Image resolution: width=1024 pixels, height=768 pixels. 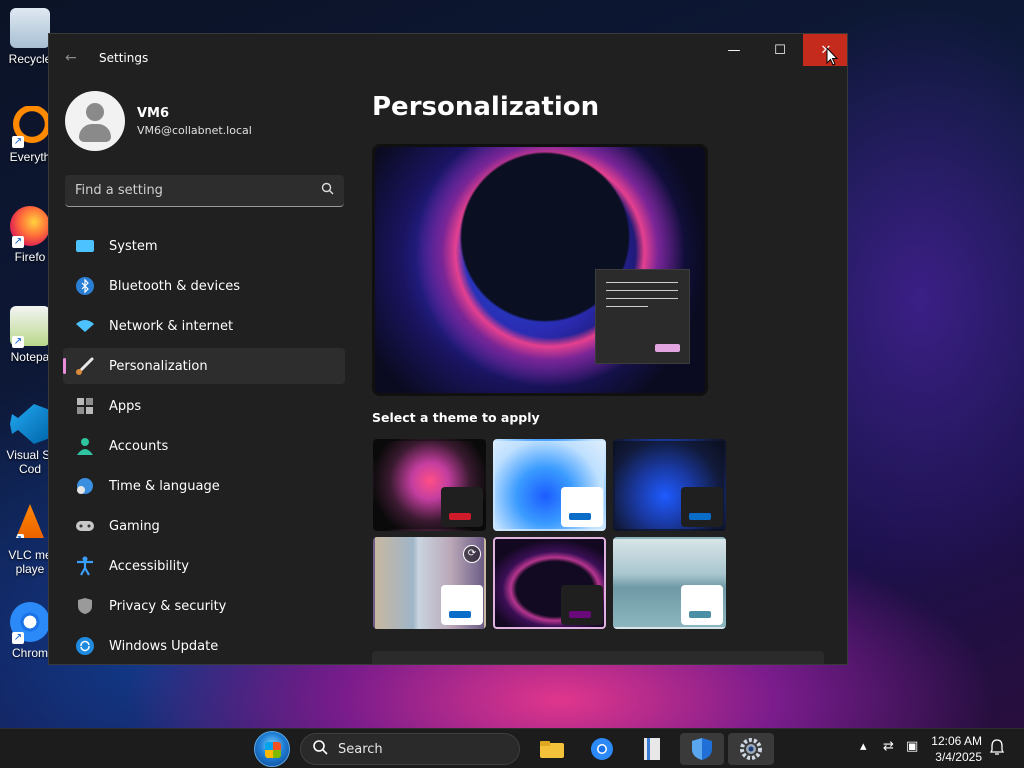 What do you see at coordinates (168, 606) in the screenshot?
I see `sidebar-item-label: Privacy & security` at bounding box center [168, 606].